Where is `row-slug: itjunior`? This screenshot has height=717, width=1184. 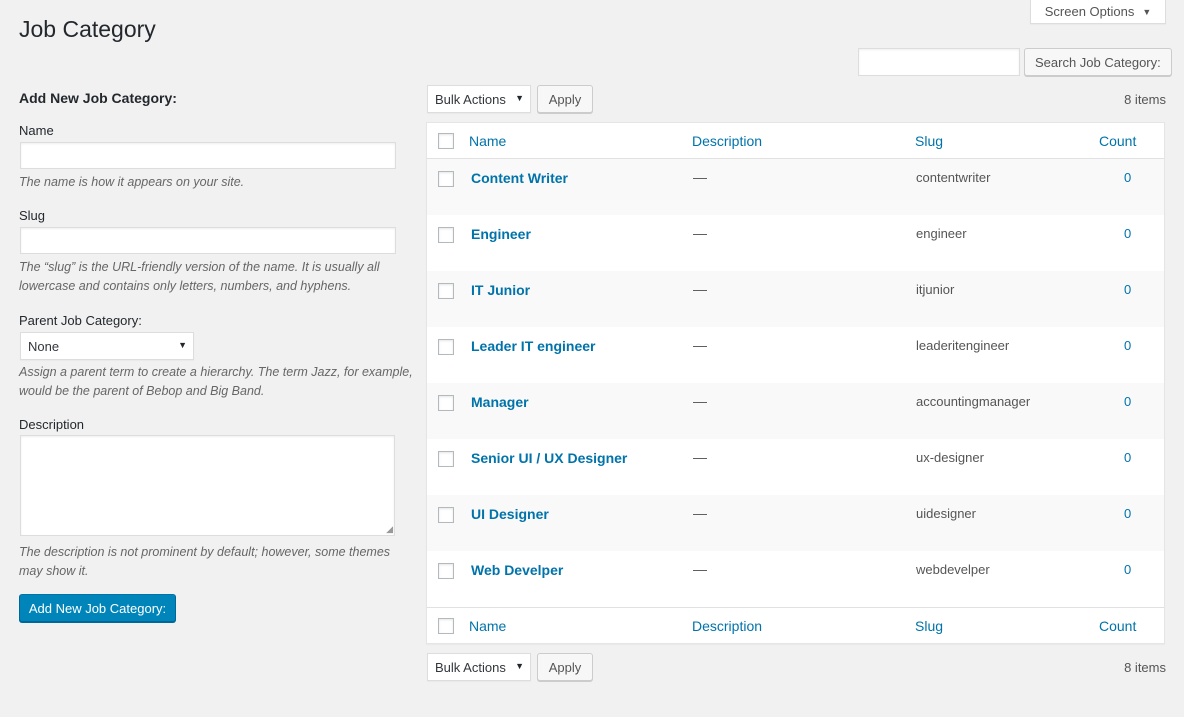 row-slug: itjunior is located at coordinates (935, 289).